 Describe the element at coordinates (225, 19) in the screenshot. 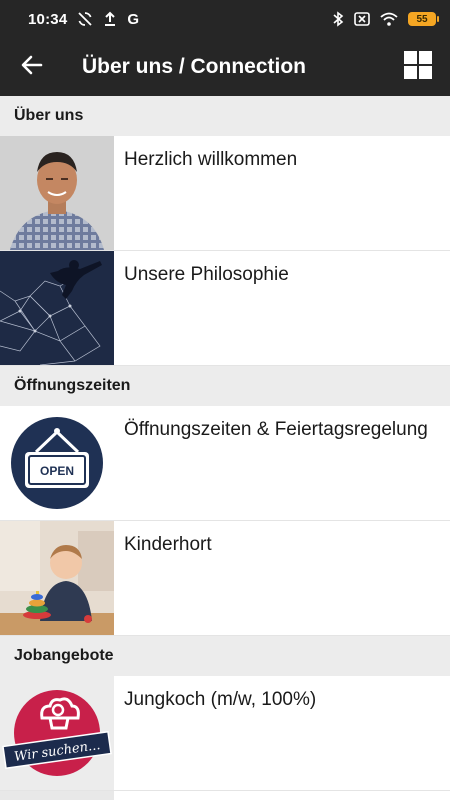

I see `status-bar: 10:34 G 55` at that location.